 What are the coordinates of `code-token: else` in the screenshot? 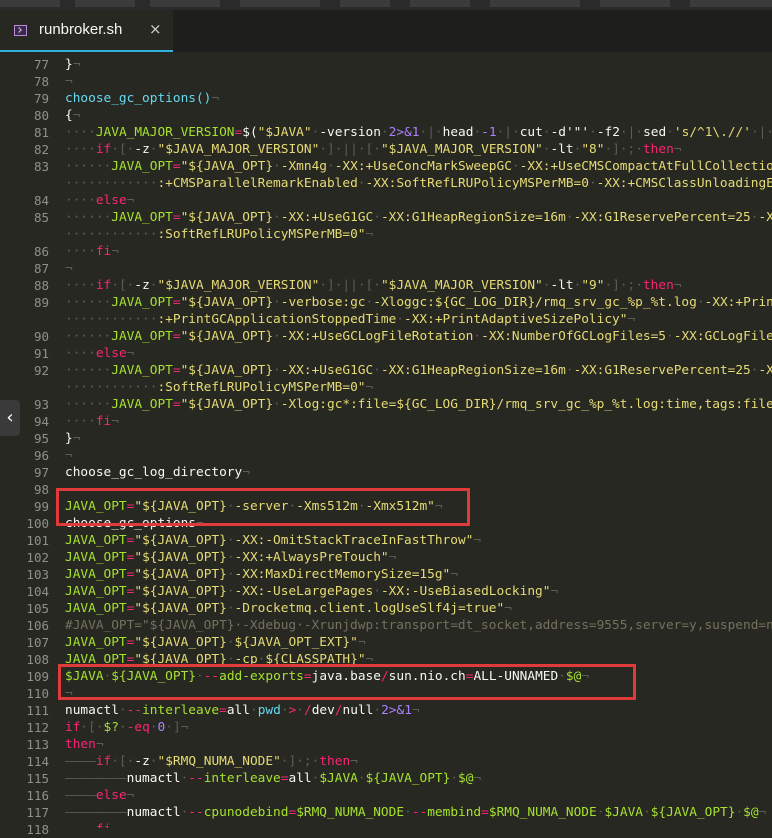 It's located at (111, 353).